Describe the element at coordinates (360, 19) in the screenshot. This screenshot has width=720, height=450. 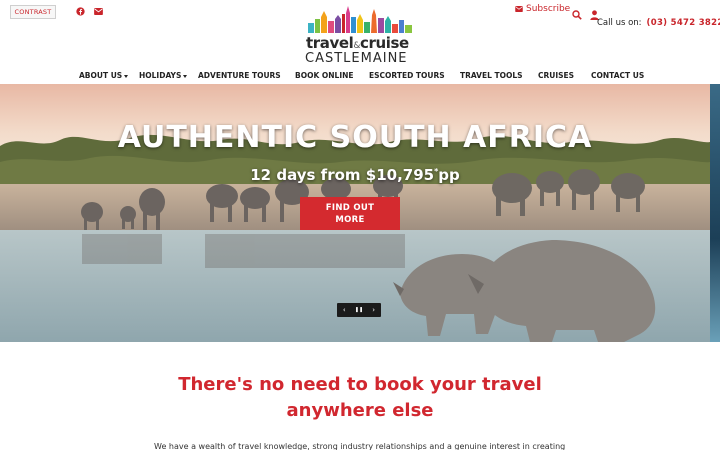
I see `skyline-logo-graphic` at that location.